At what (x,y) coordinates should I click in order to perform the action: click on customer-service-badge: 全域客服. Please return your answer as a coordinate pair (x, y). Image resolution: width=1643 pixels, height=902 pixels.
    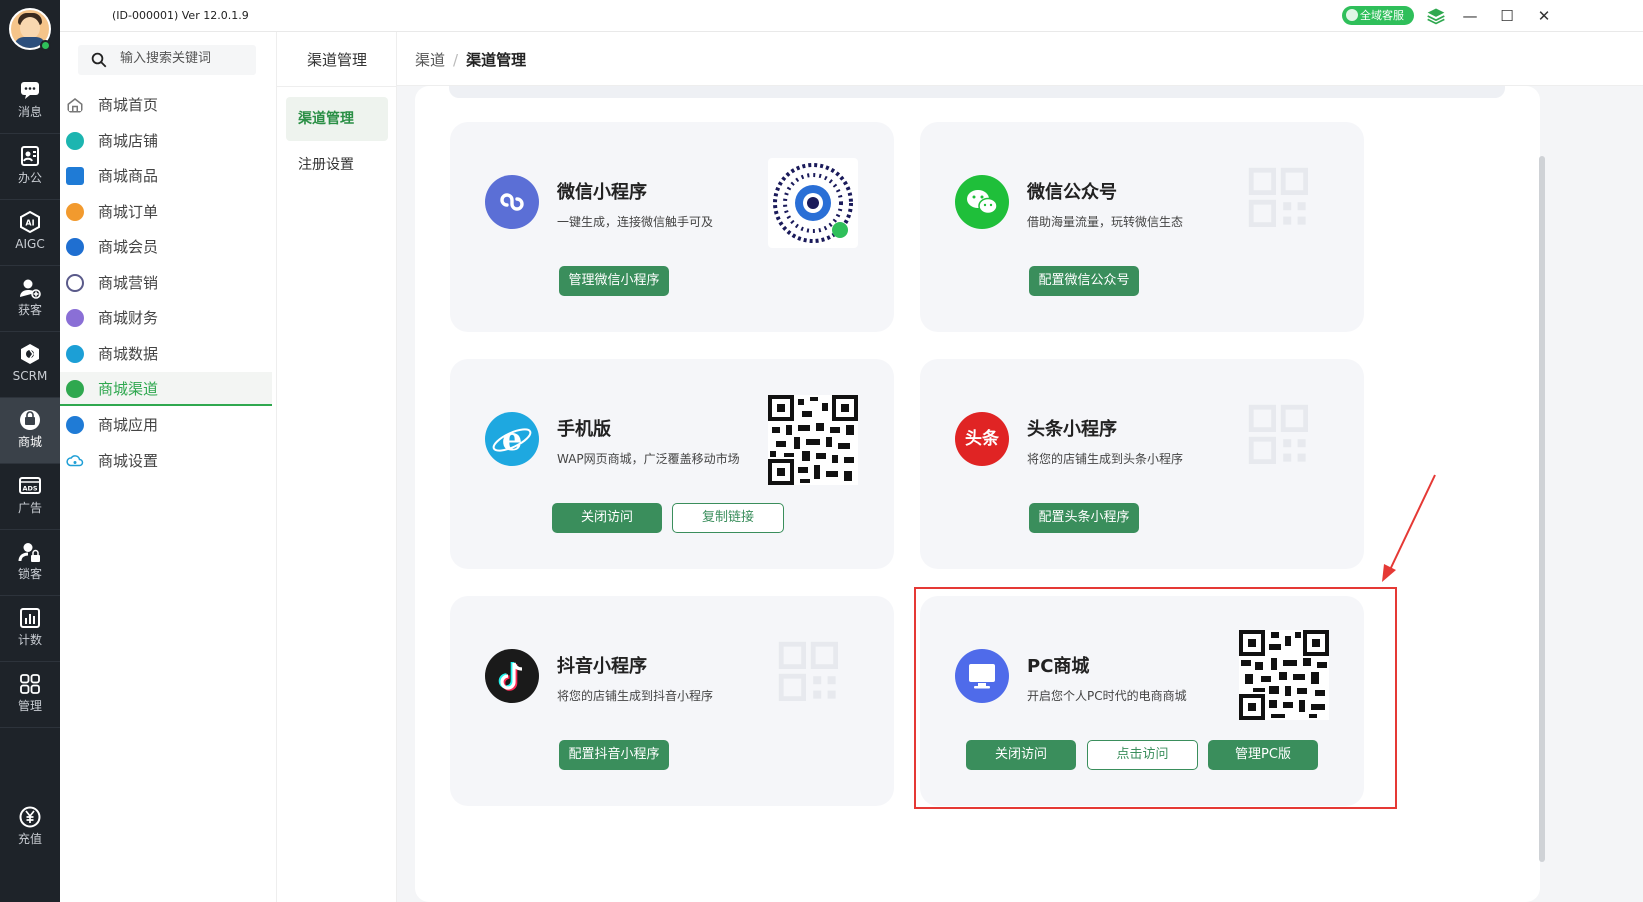
    Looking at the image, I should click on (1378, 15).